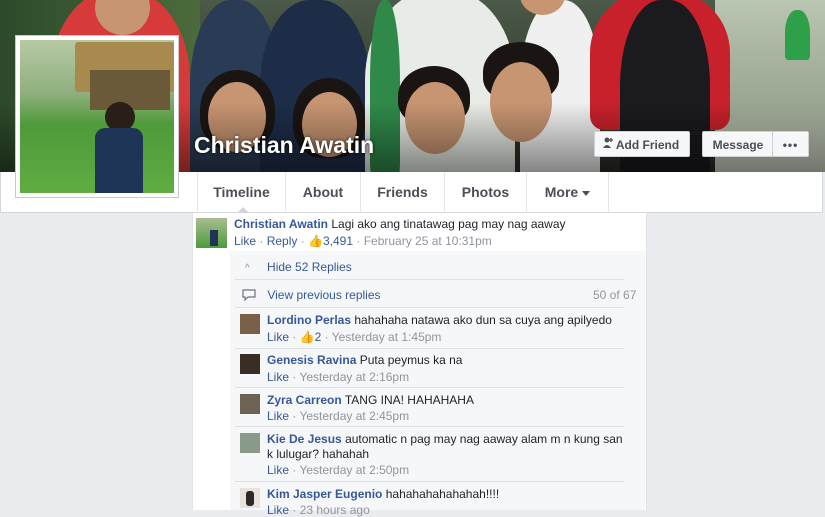  What do you see at coordinates (130, 90) in the screenshot?
I see `hut-body` at bounding box center [130, 90].